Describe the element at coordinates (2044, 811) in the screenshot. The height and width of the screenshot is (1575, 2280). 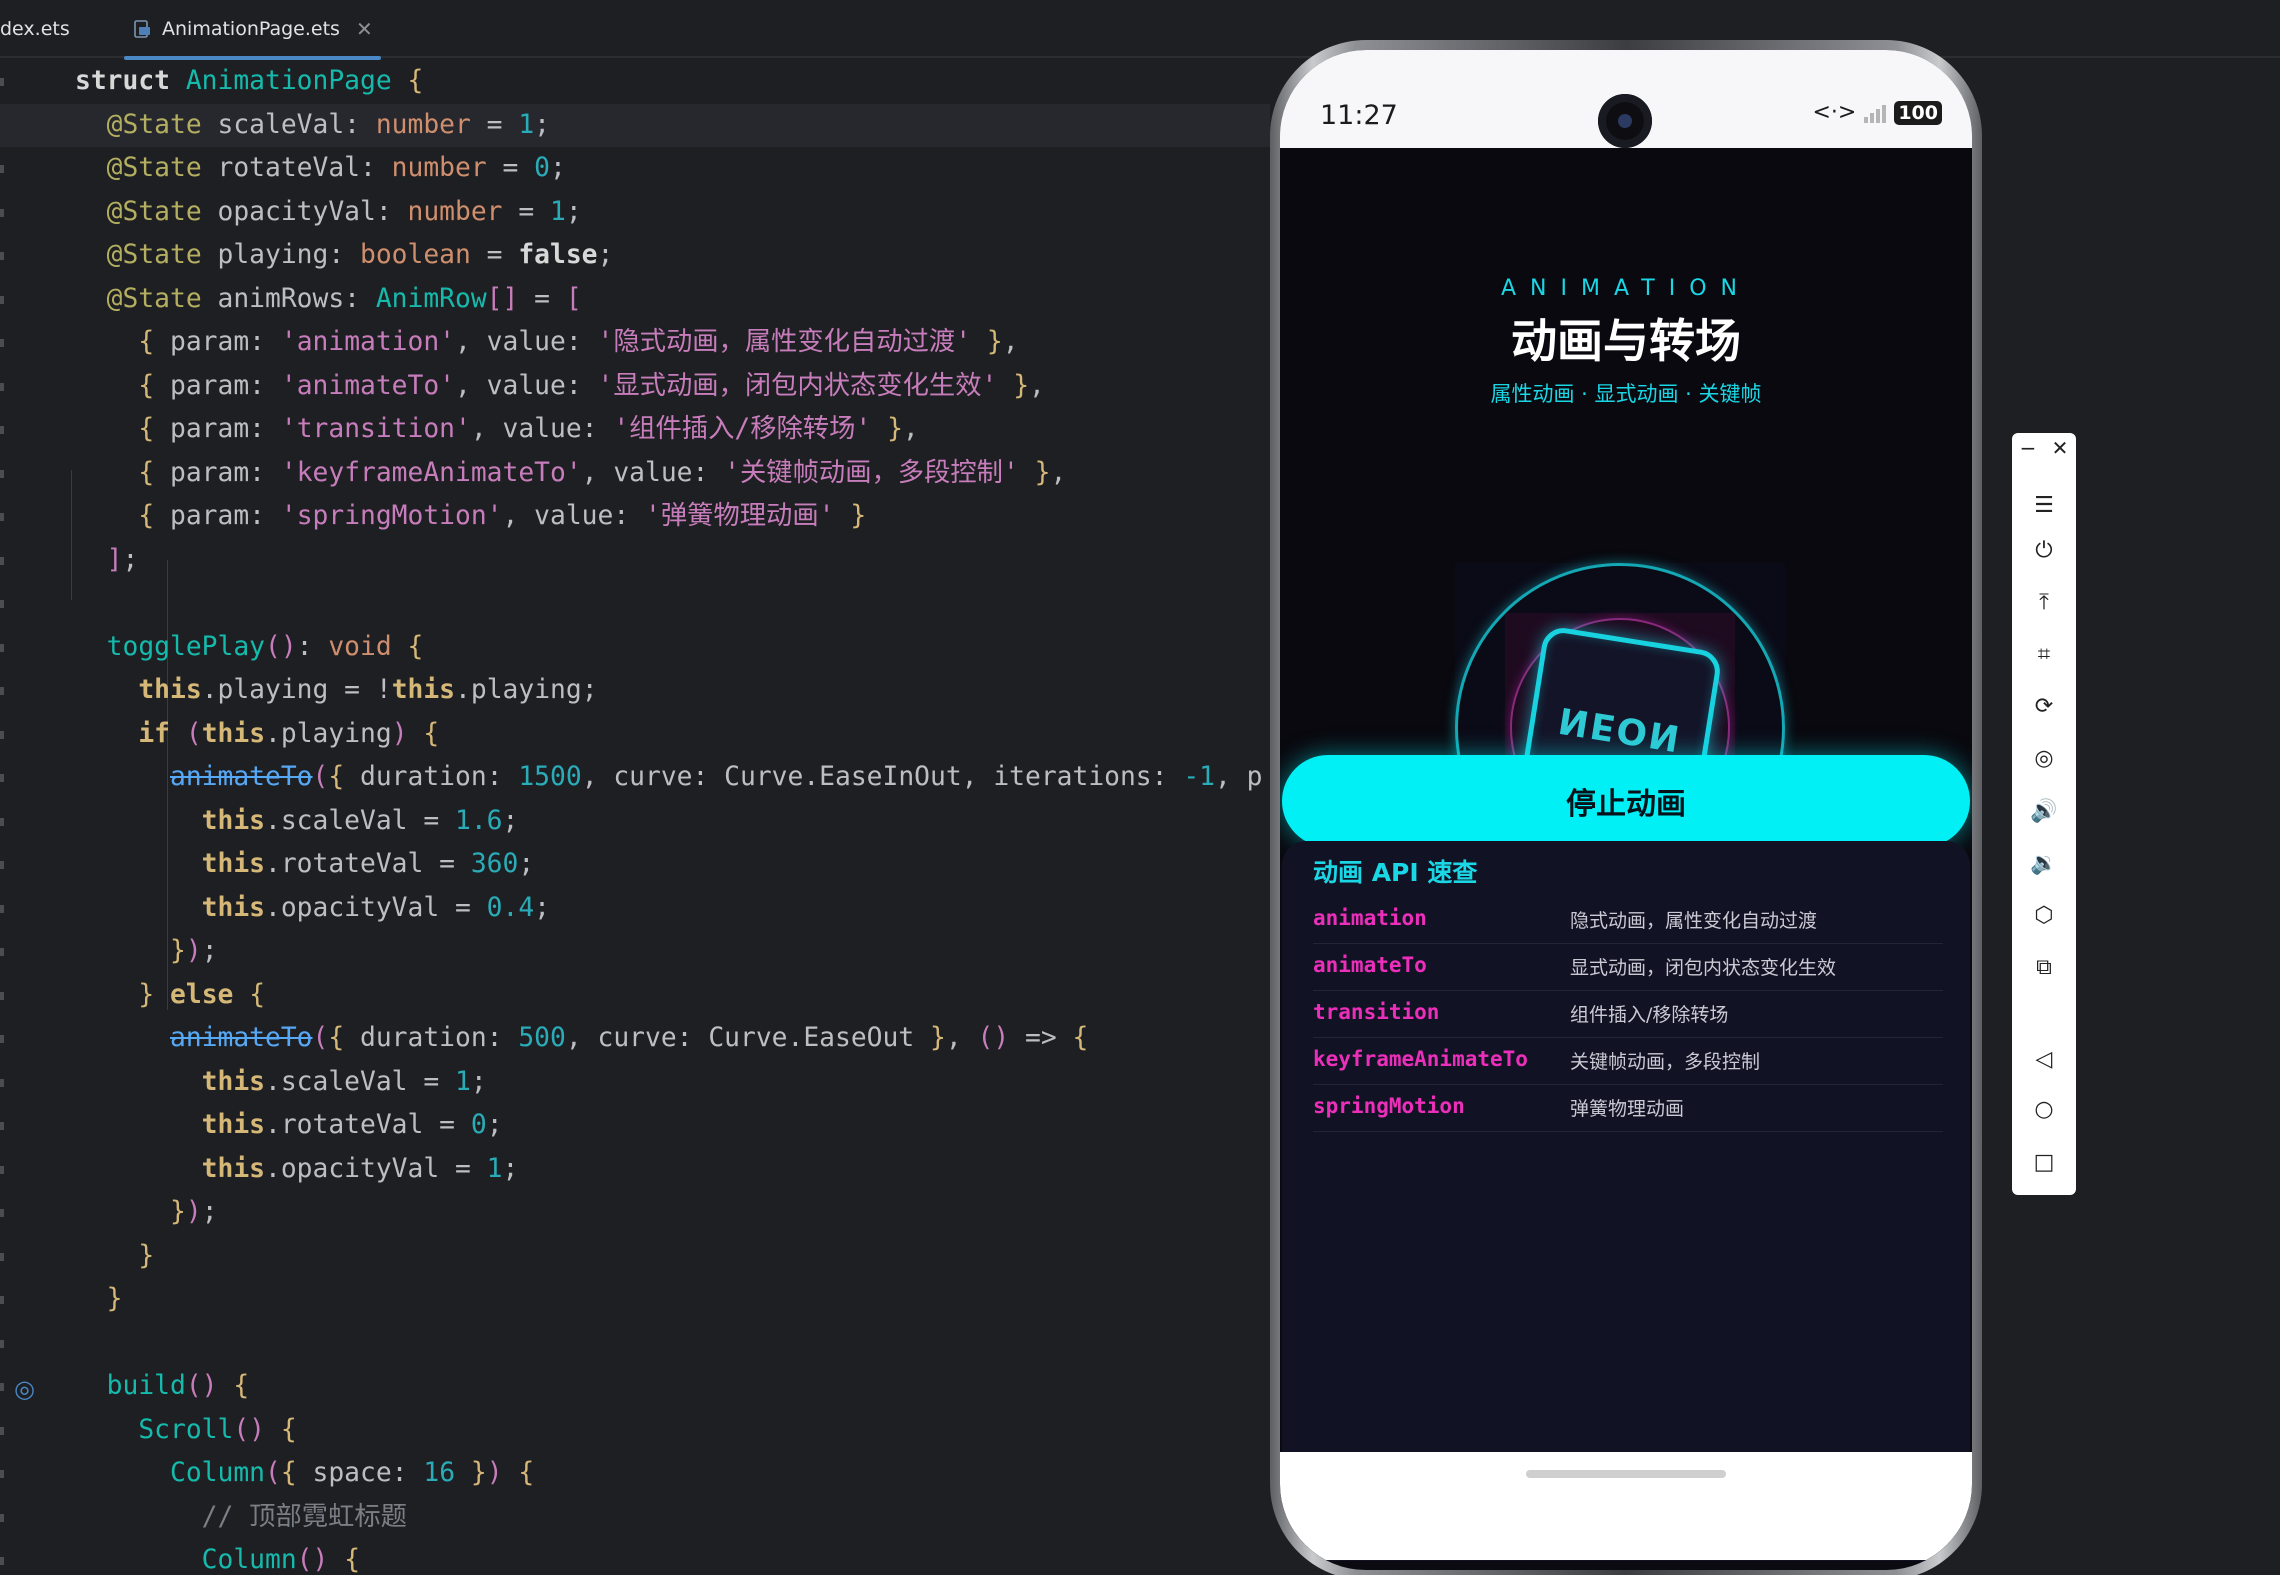
I see `volume-up-icon: 🔊` at that location.